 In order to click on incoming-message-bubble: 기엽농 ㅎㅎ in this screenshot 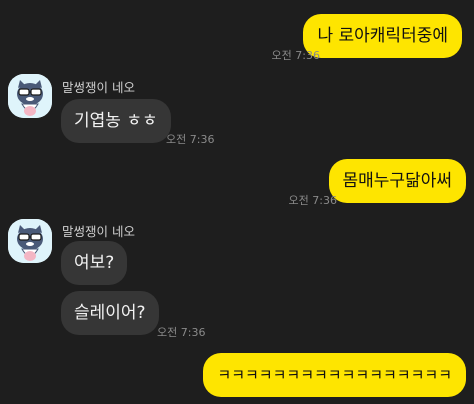, I will do `click(116, 121)`.